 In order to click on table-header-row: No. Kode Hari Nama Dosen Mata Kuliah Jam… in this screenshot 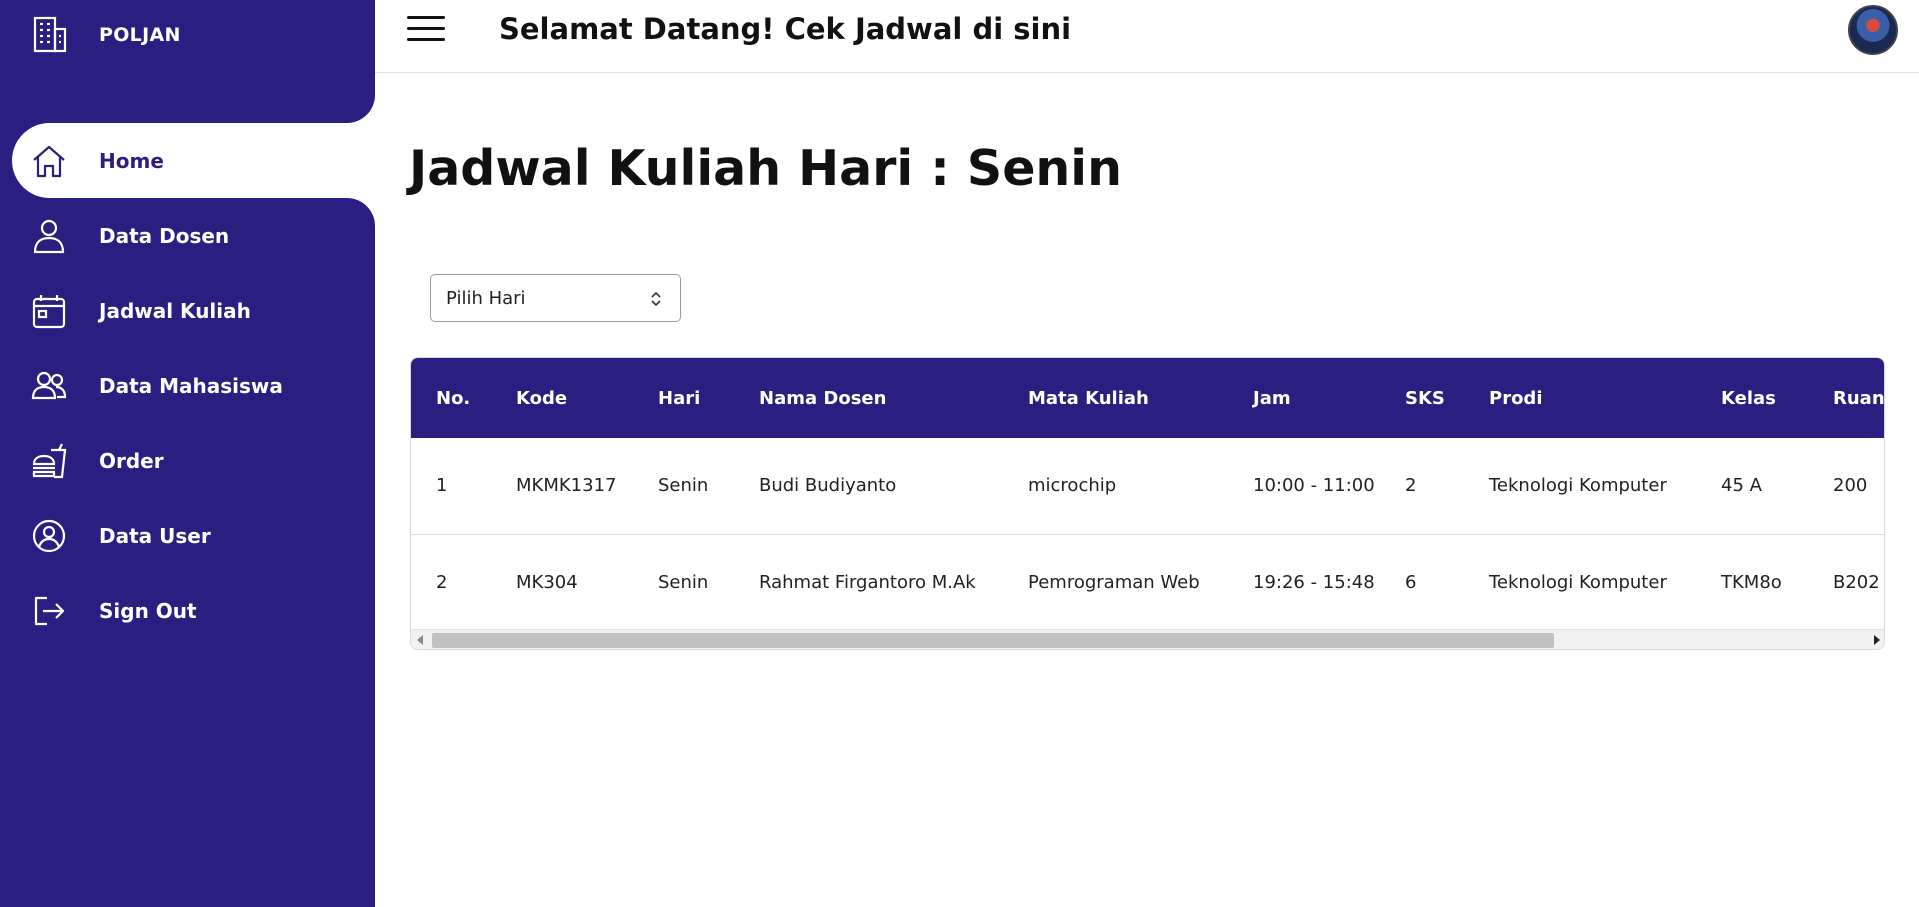, I will do `click(1148, 398)`.